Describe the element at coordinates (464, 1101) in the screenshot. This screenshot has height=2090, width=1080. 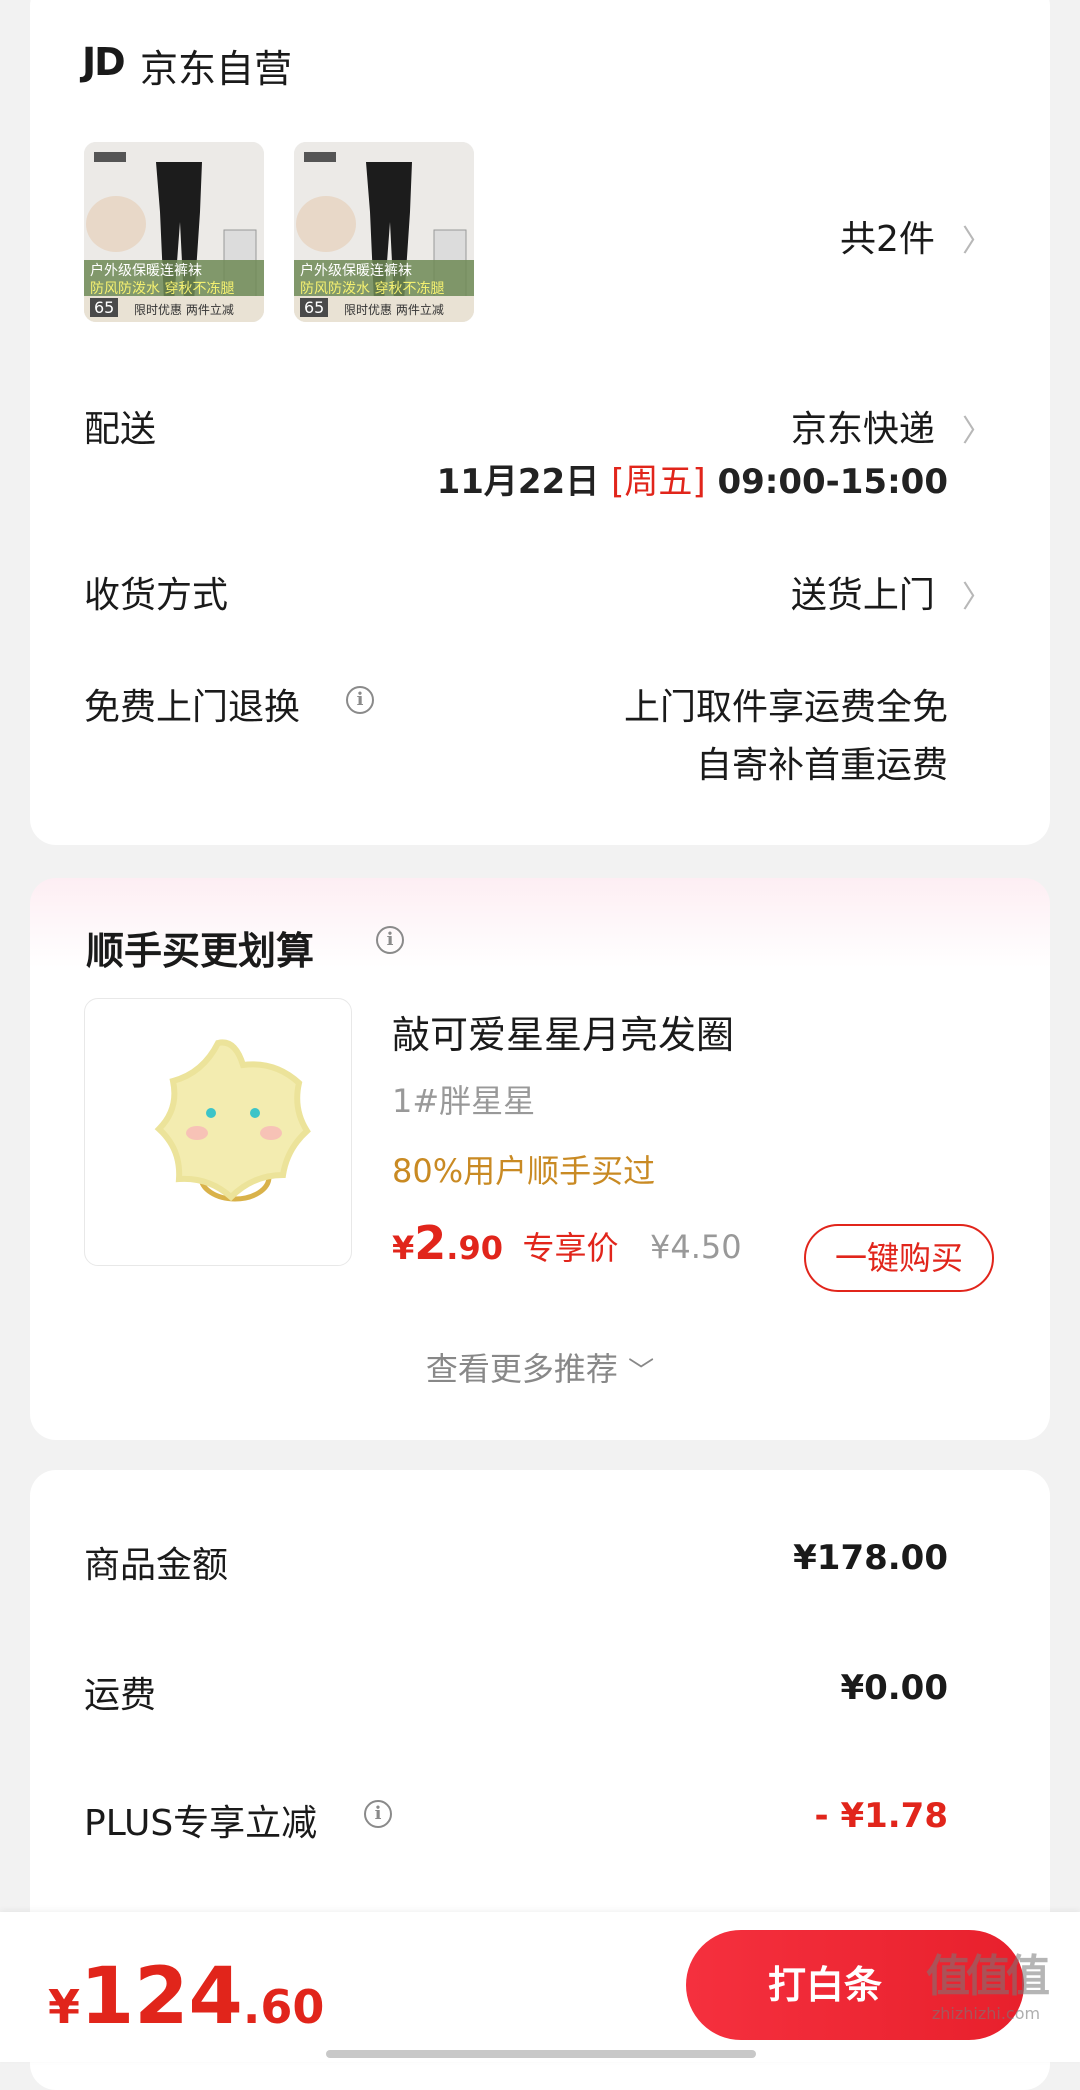
I see `addon-variant: 1#胖星星` at that location.